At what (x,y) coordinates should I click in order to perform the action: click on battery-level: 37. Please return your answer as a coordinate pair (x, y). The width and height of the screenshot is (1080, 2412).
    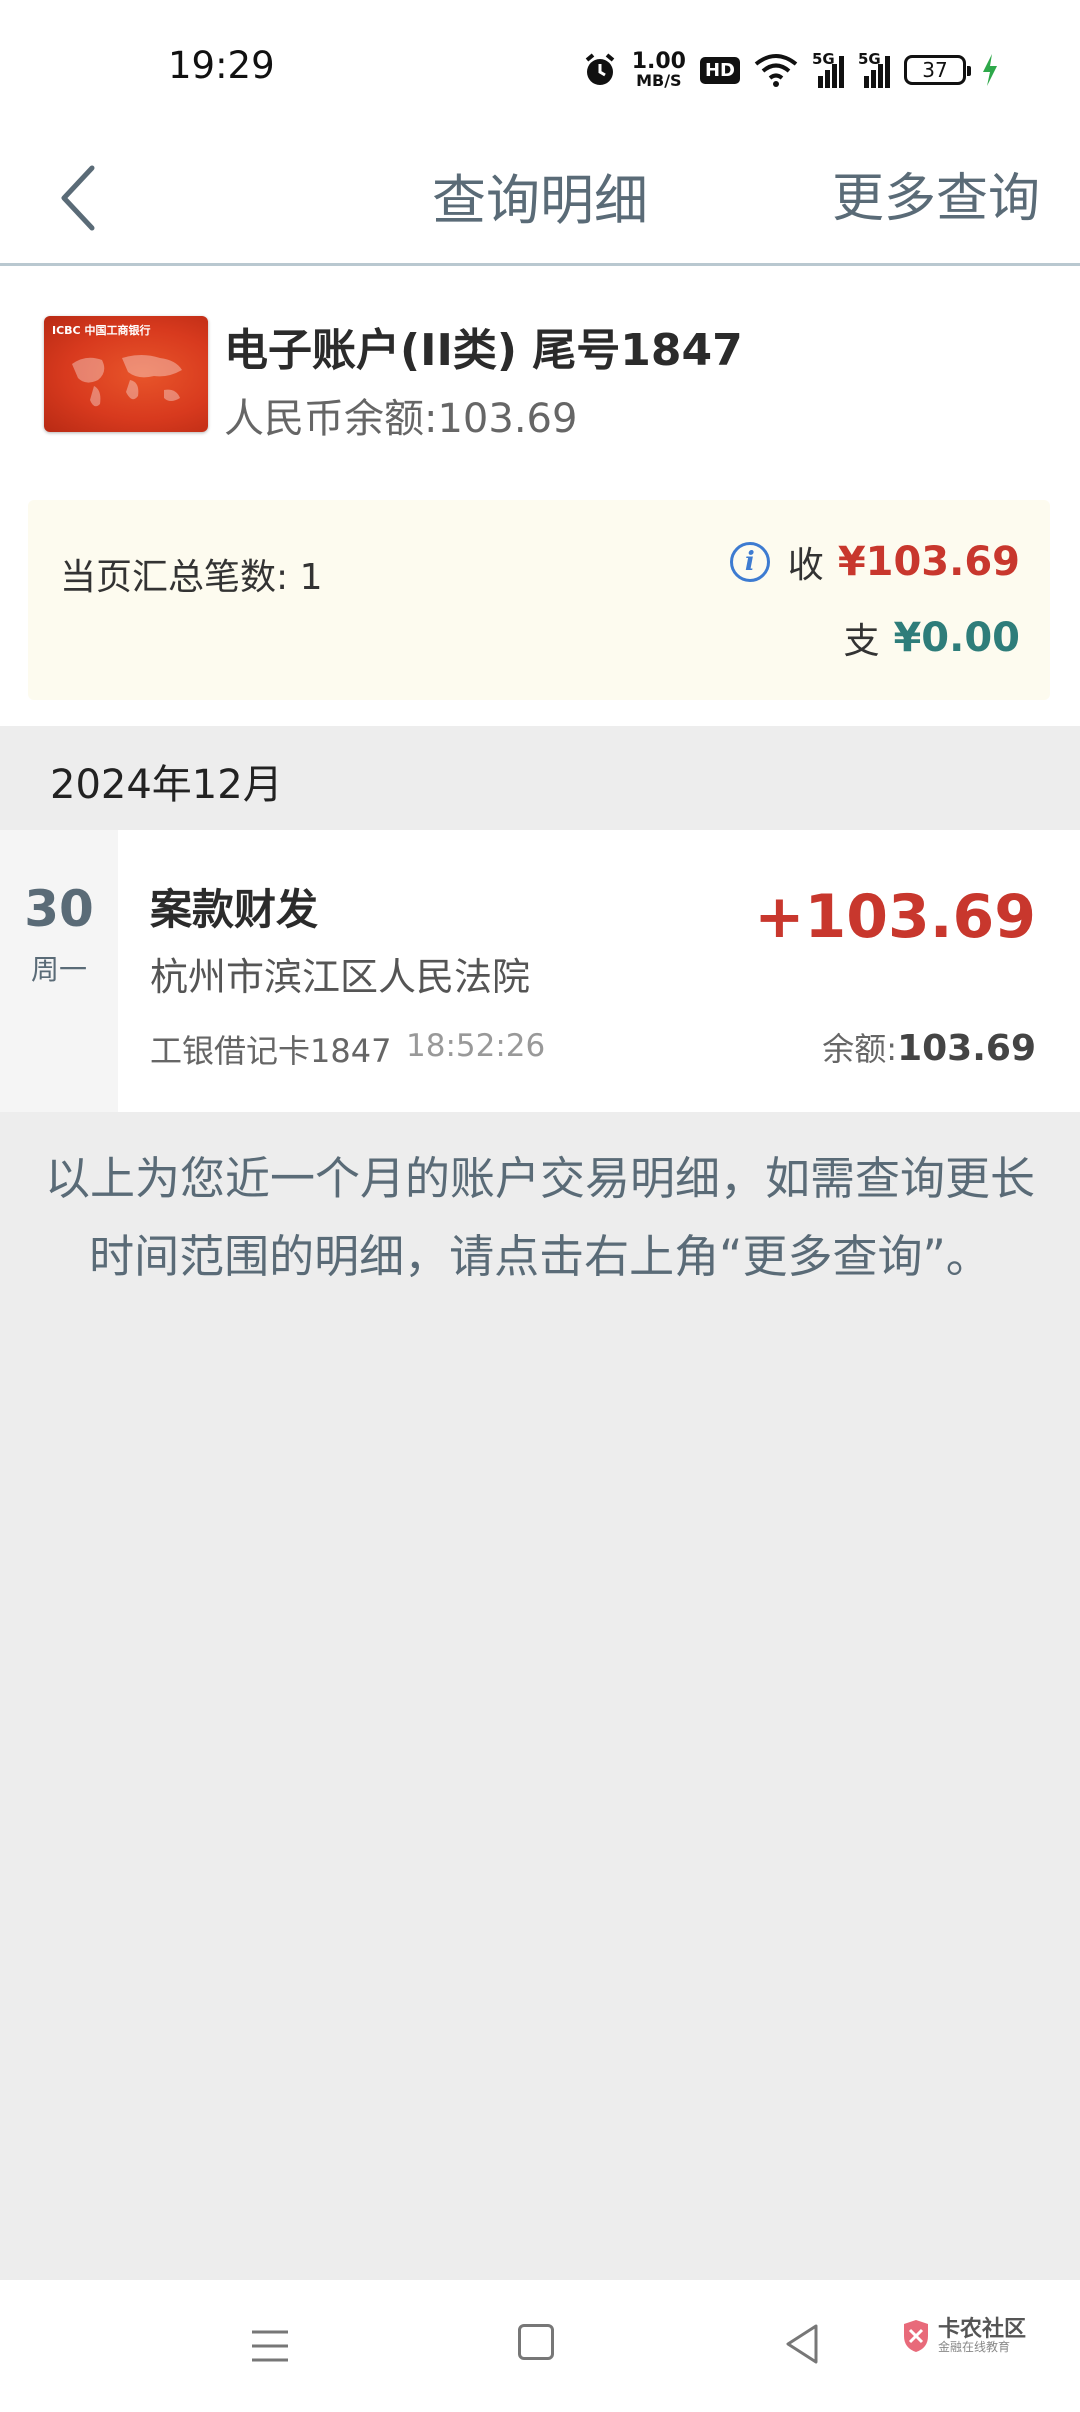
    Looking at the image, I should click on (935, 70).